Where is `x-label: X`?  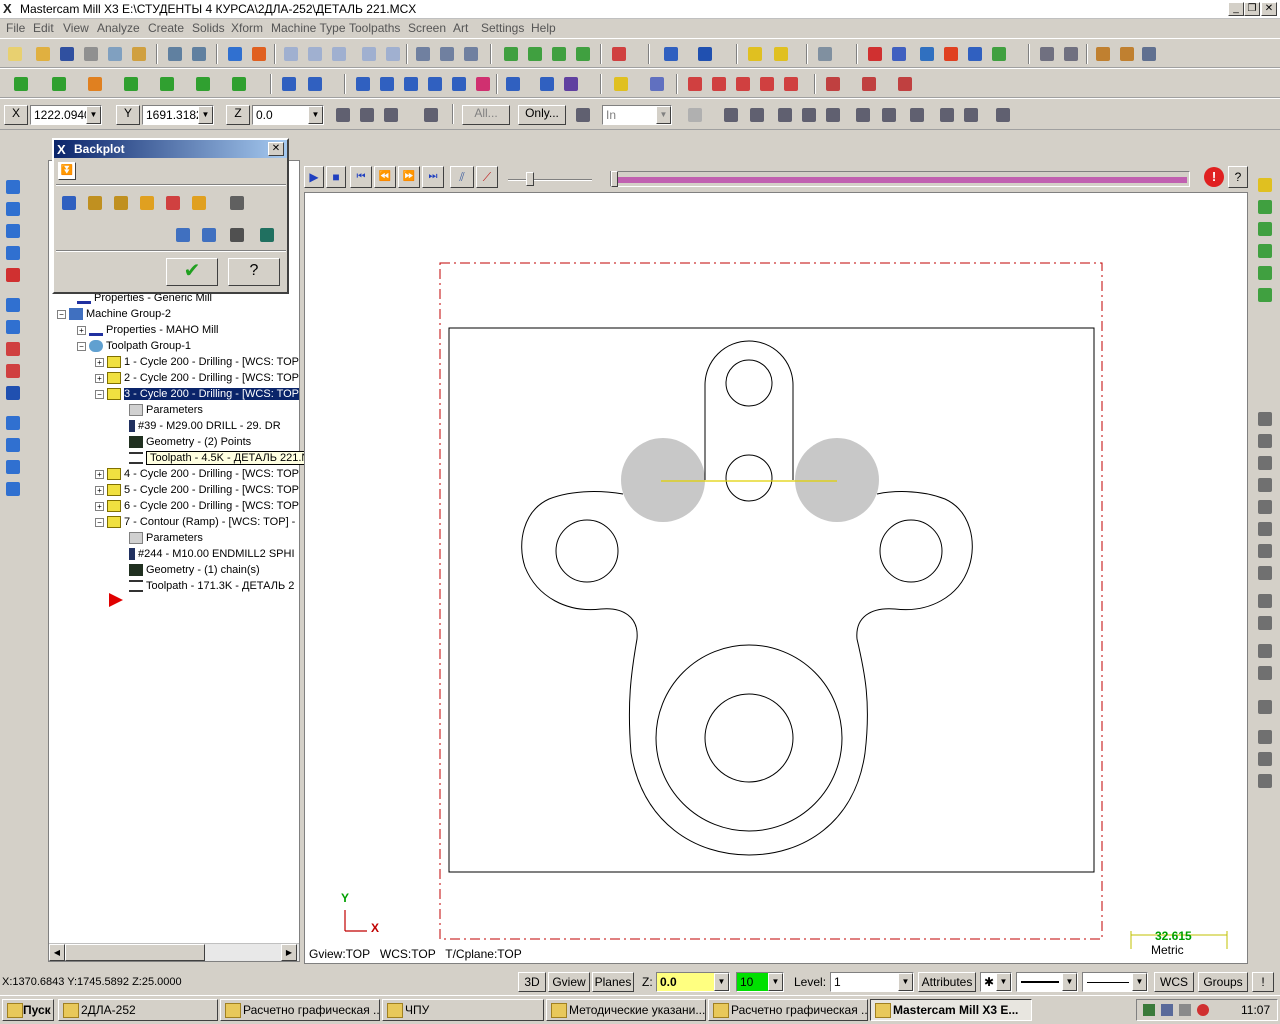
x-label: X is located at coordinates (16, 115).